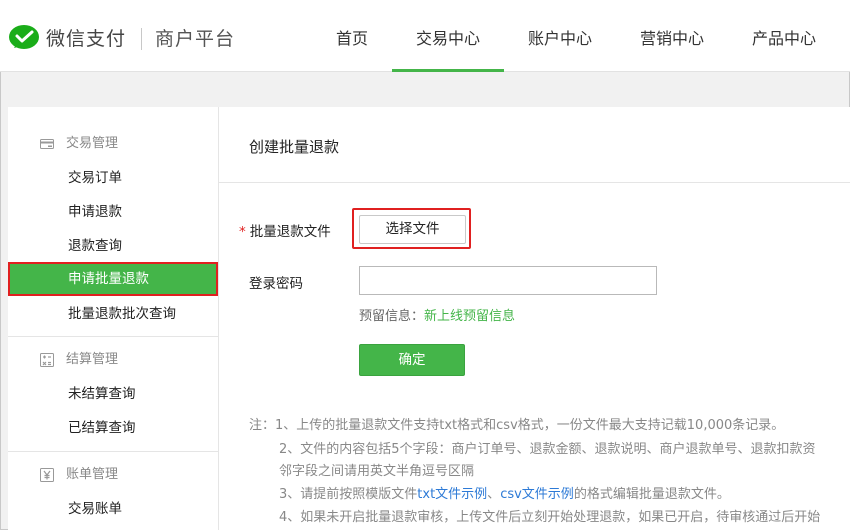 The width and height of the screenshot is (850, 530). I want to click on sidebar-item-unsettled-query: 未结算查询, so click(113, 394).